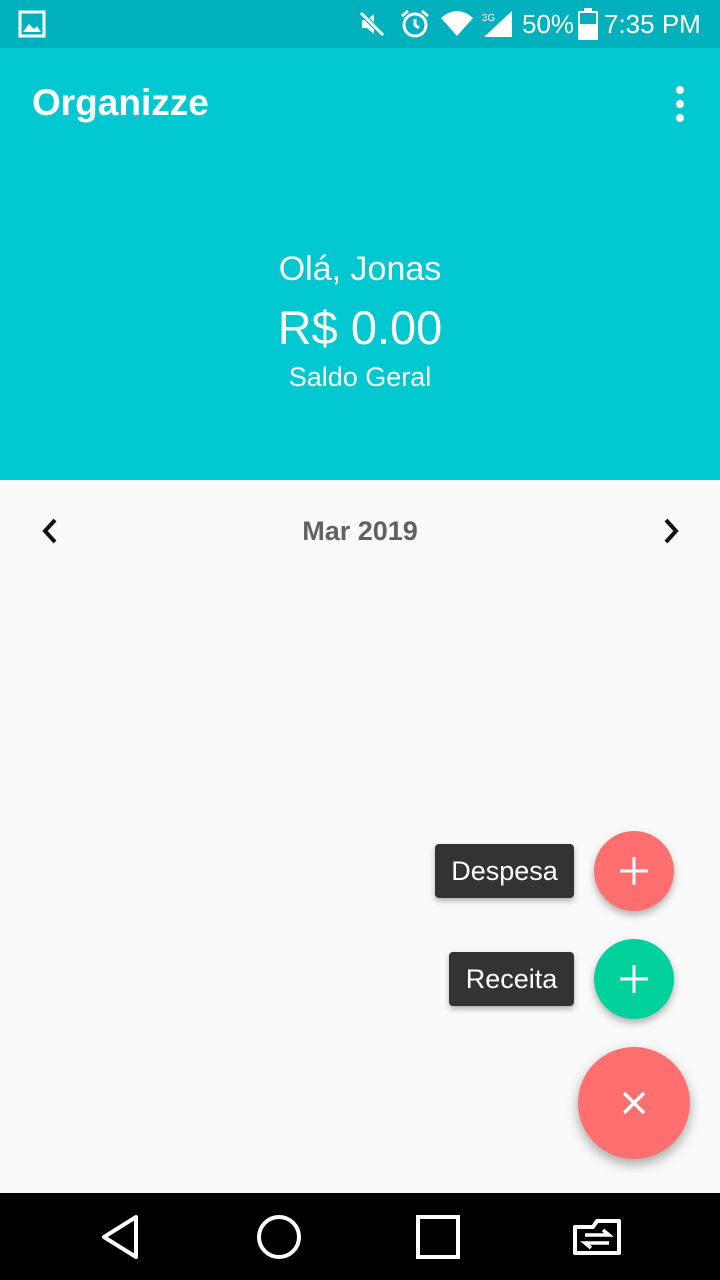  I want to click on add-income-button, so click(634, 979).